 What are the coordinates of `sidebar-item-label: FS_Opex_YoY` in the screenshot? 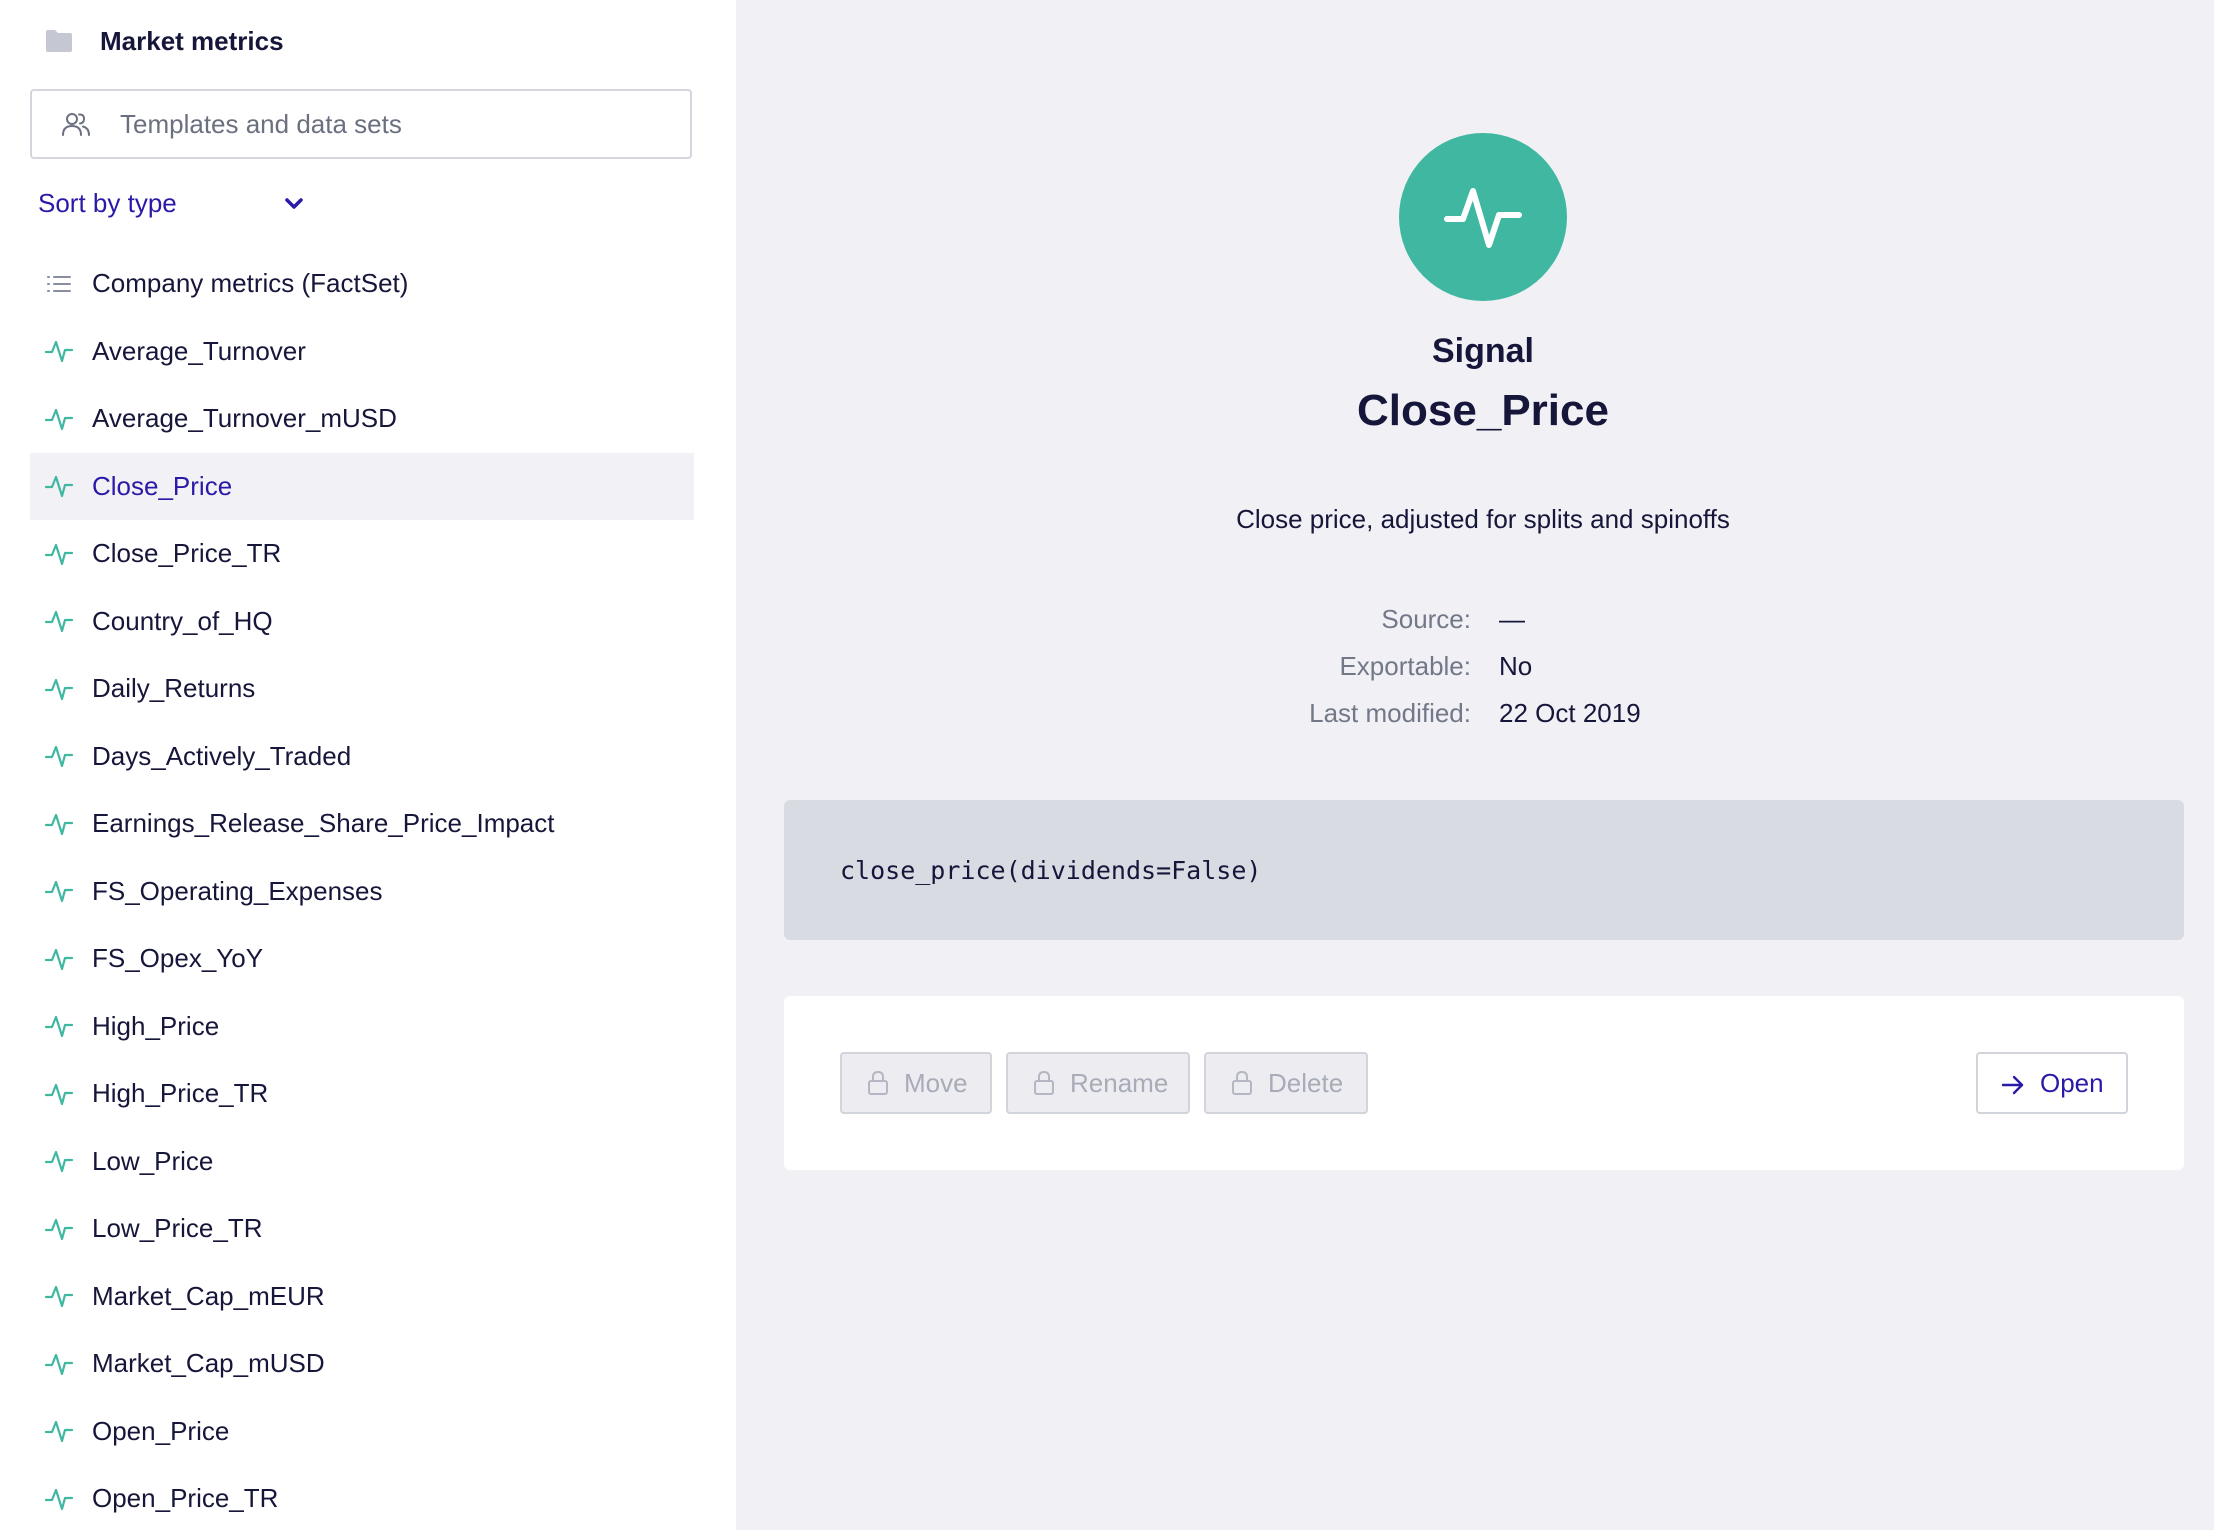 It's located at (178, 958).